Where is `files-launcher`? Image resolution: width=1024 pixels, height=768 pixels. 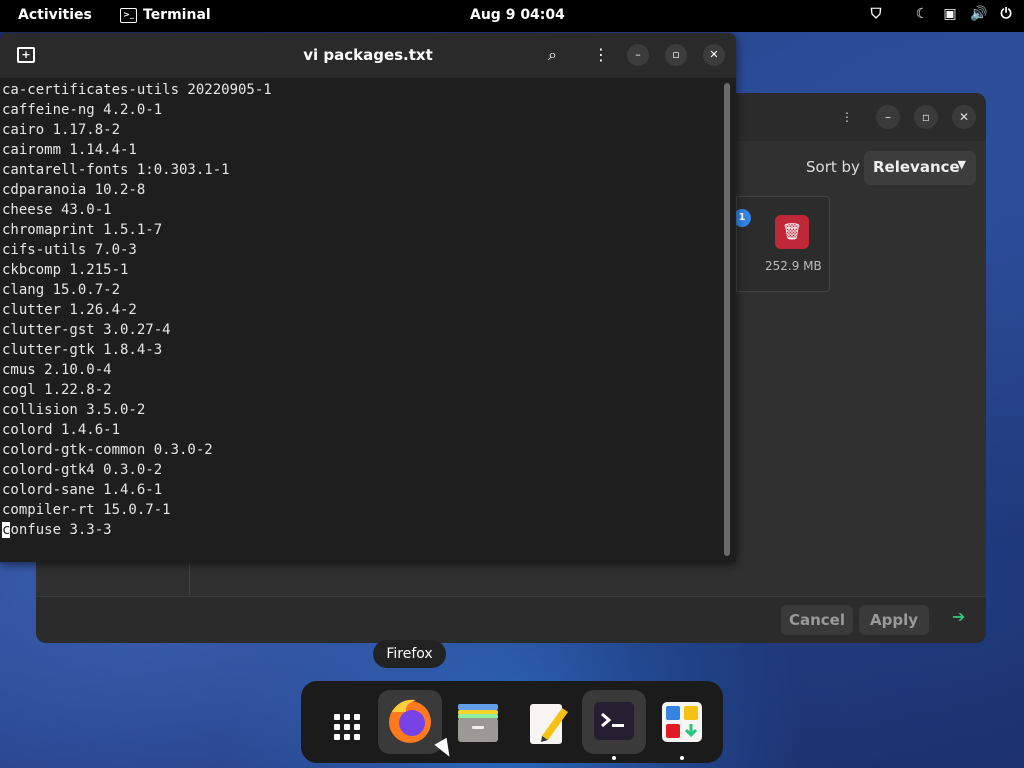
files-launcher is located at coordinates (478, 722).